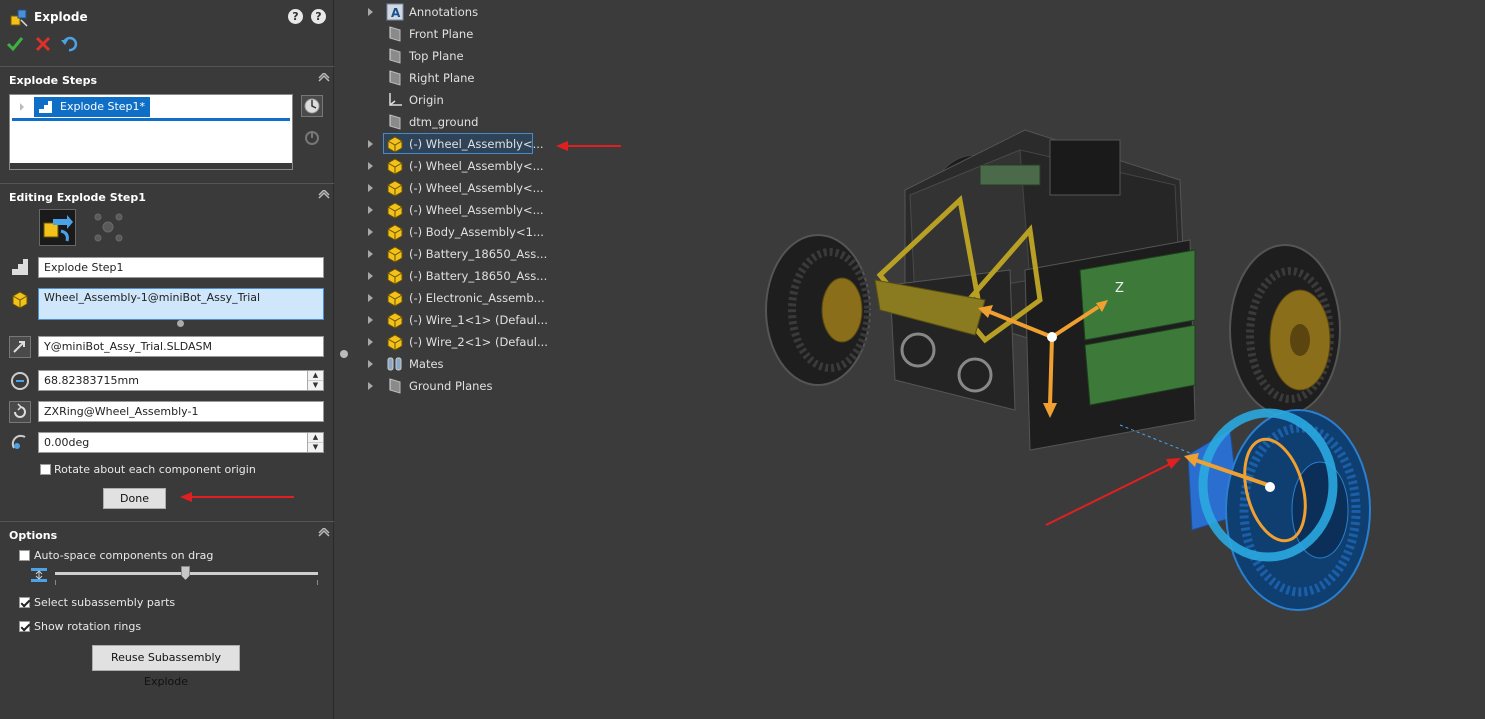 The height and width of the screenshot is (719, 1485). I want to click on pm-title: Explode, so click(61, 17).